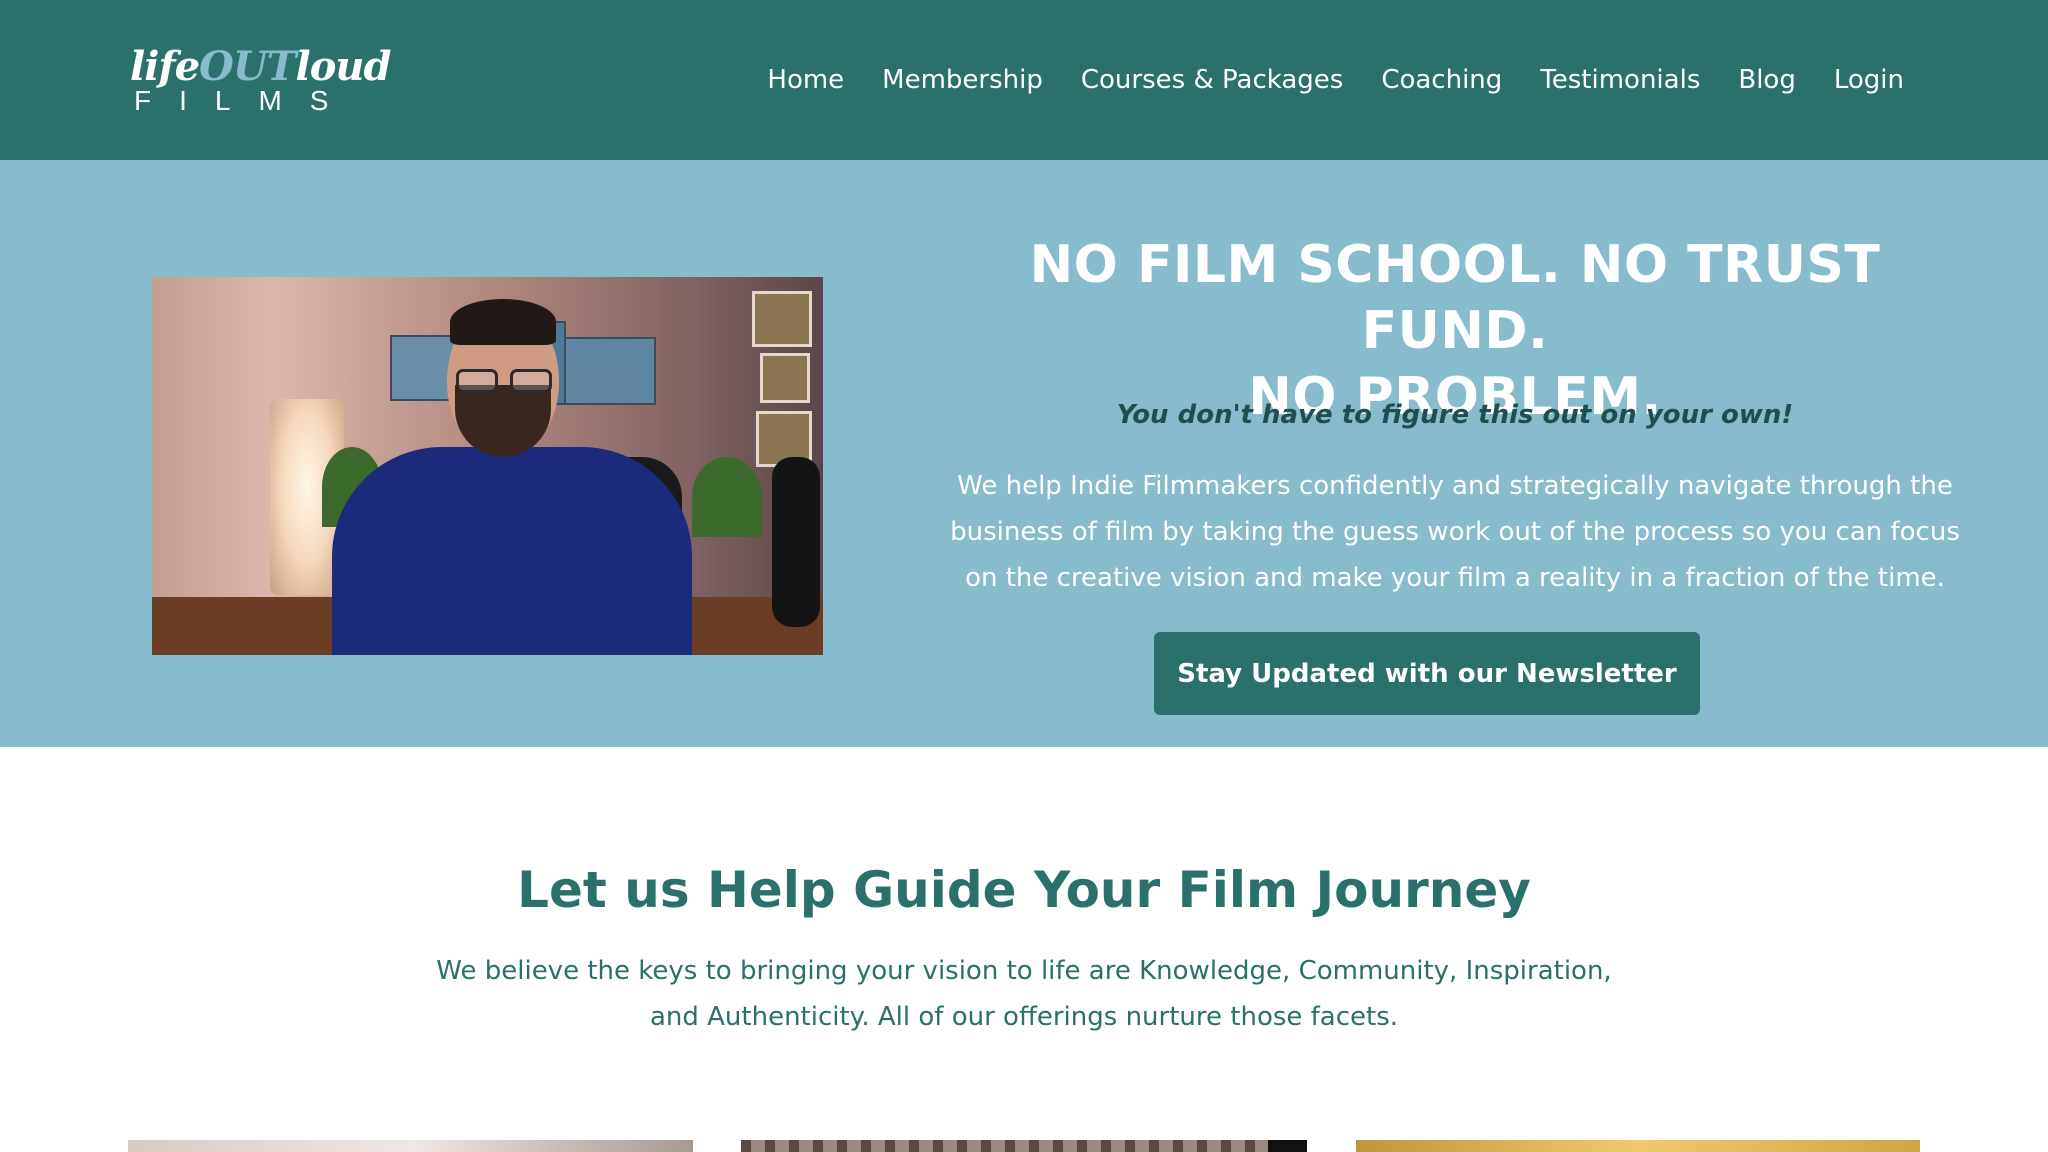 The height and width of the screenshot is (1152, 2048). What do you see at coordinates (796, 542) in the screenshot?
I see `video-guitar` at bounding box center [796, 542].